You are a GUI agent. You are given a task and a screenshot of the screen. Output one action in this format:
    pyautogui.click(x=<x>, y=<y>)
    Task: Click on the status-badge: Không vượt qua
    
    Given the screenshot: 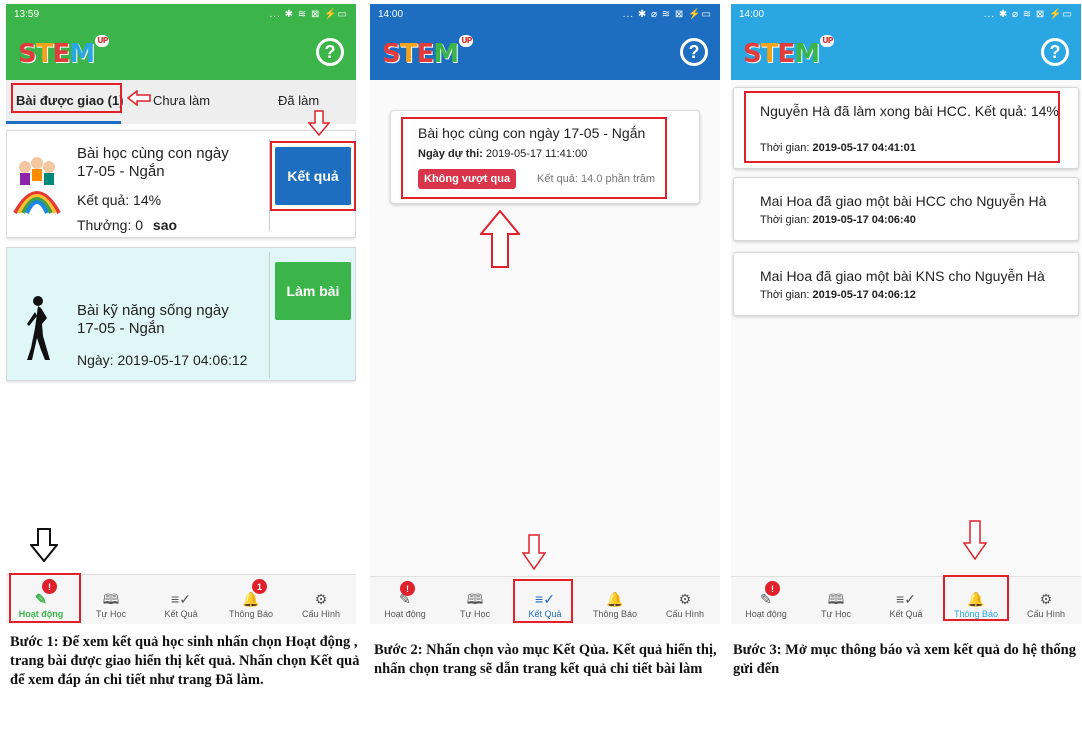 What is the action you would take?
    pyautogui.click(x=467, y=179)
    